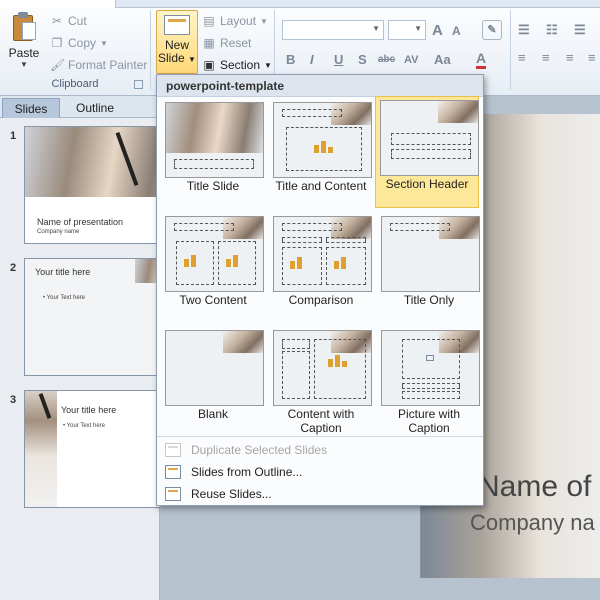 The width and height of the screenshot is (600, 600). I want to click on home-tab, so click(58, 4).